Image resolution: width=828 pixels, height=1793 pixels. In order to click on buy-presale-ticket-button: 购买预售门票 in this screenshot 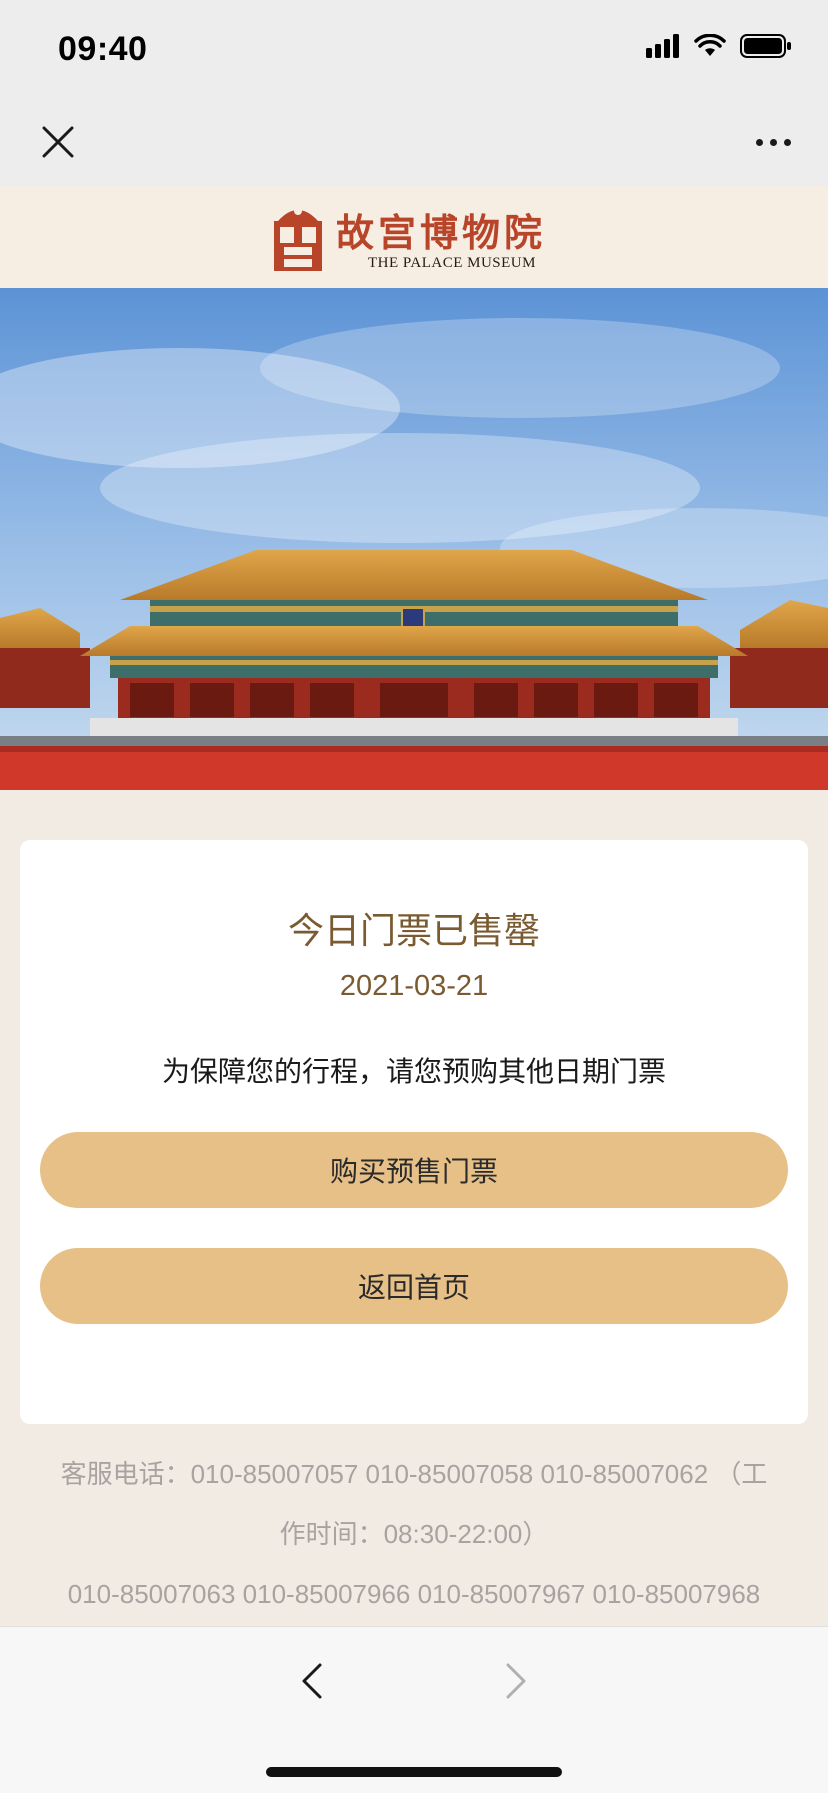, I will do `click(414, 1170)`.